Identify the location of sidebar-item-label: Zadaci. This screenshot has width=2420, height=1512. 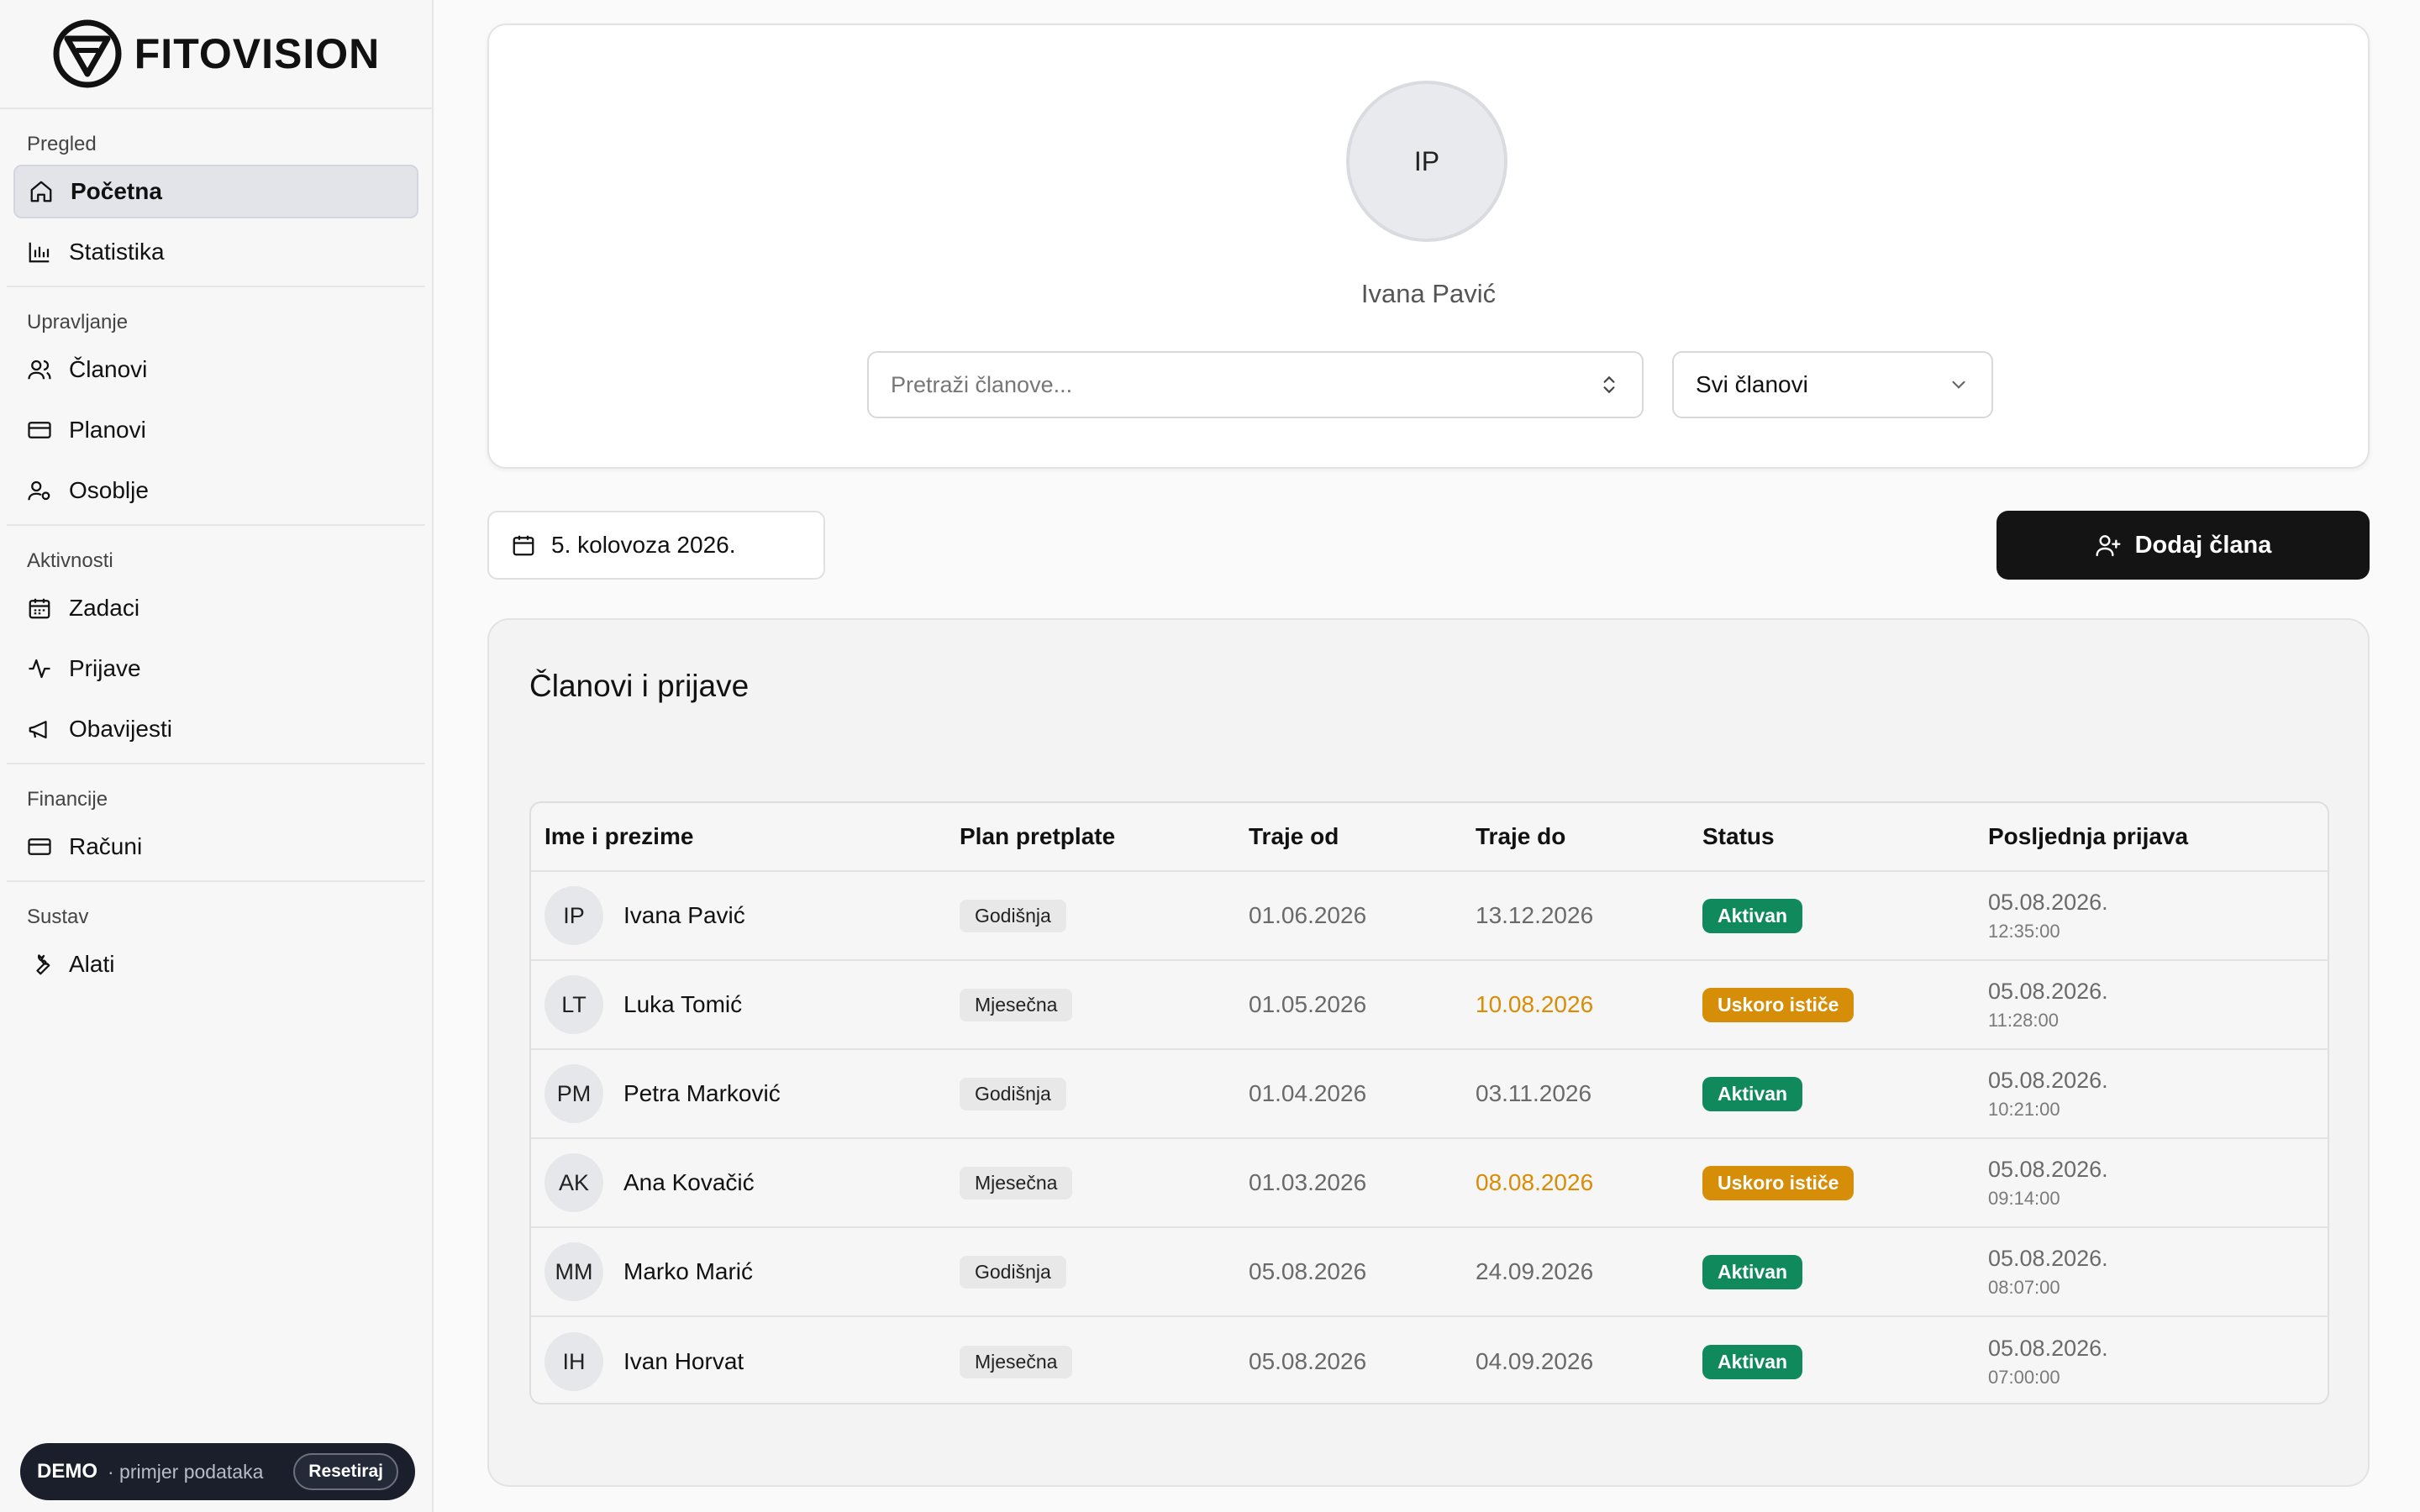
(105, 608).